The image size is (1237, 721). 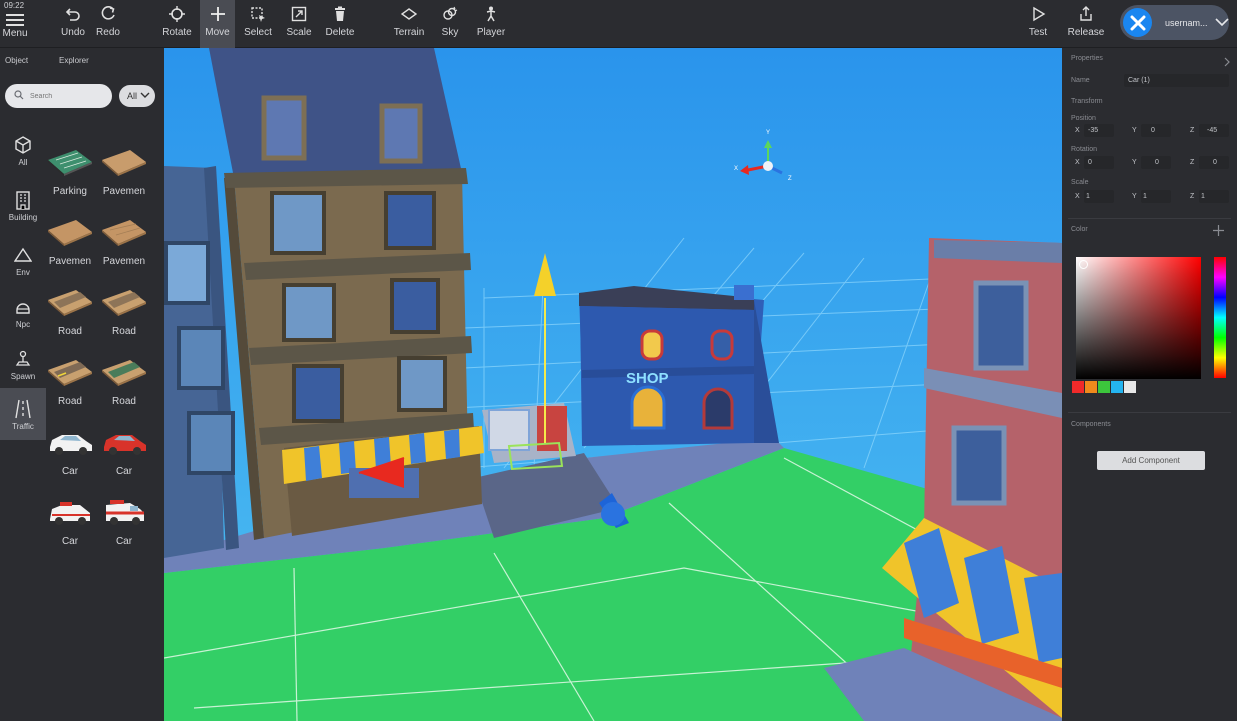 What do you see at coordinates (450, 14) in the screenshot?
I see `sky-cloud-icon` at bounding box center [450, 14].